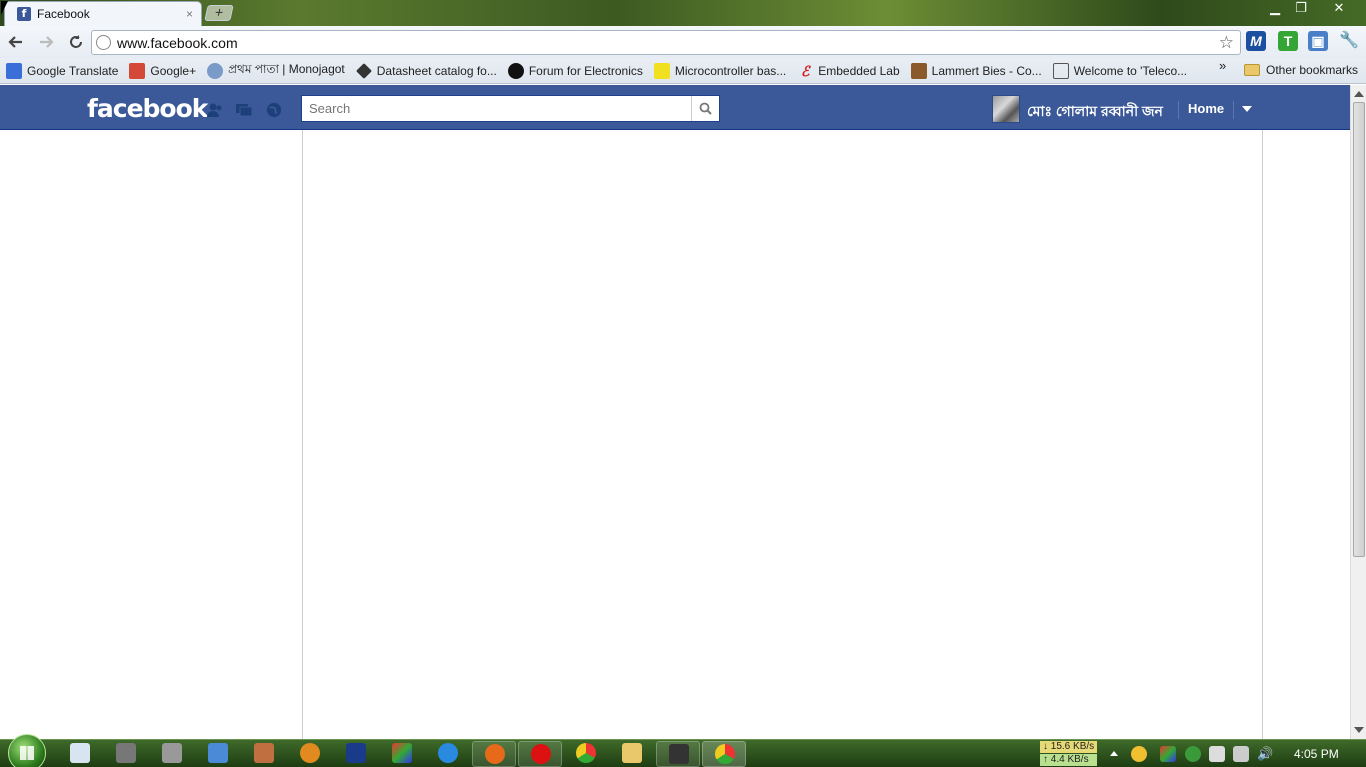 The image size is (1366, 767). I want to click on facebook-header: facebook মোঃ গোলাম রব্বানী জন Home, so click(675, 107).